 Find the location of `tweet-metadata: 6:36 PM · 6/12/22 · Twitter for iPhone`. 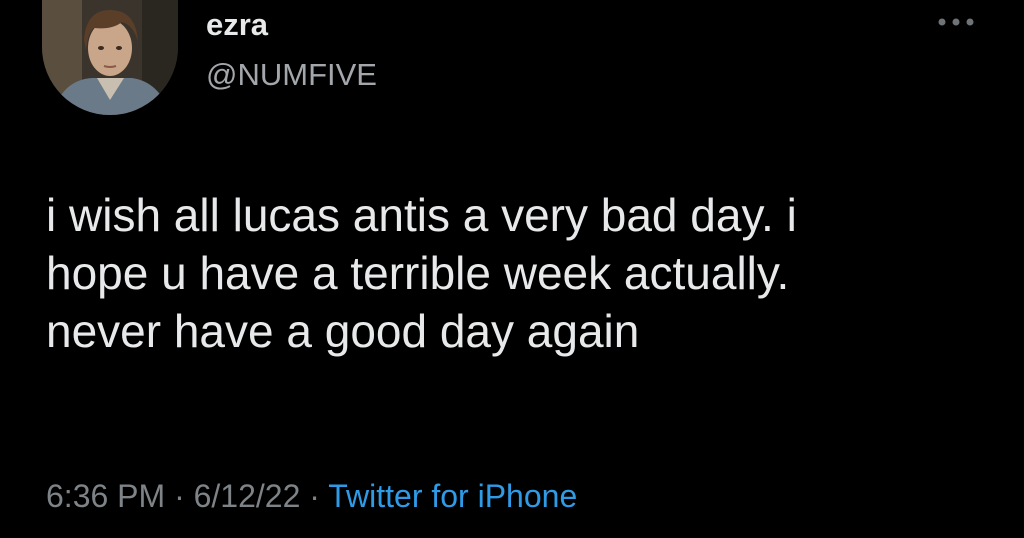

tweet-metadata: 6:36 PM · 6/12/22 · Twitter for iPhone is located at coordinates (311, 496).